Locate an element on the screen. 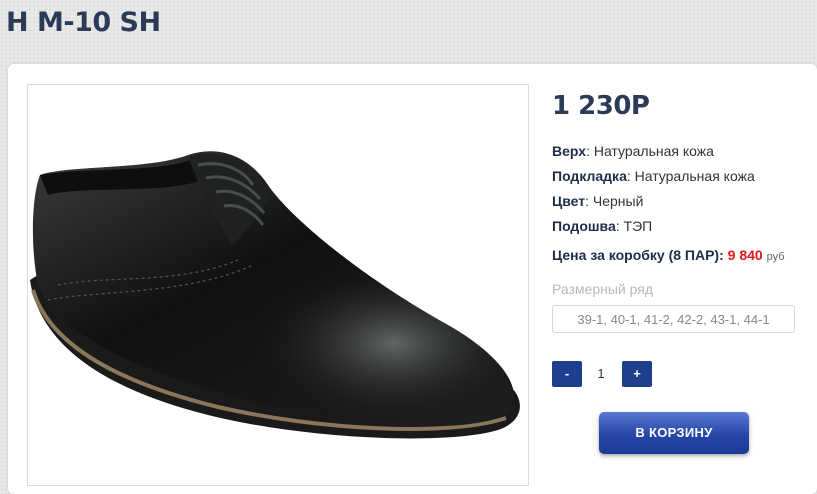  box-price-value: 9 840 is located at coordinates (745, 255).